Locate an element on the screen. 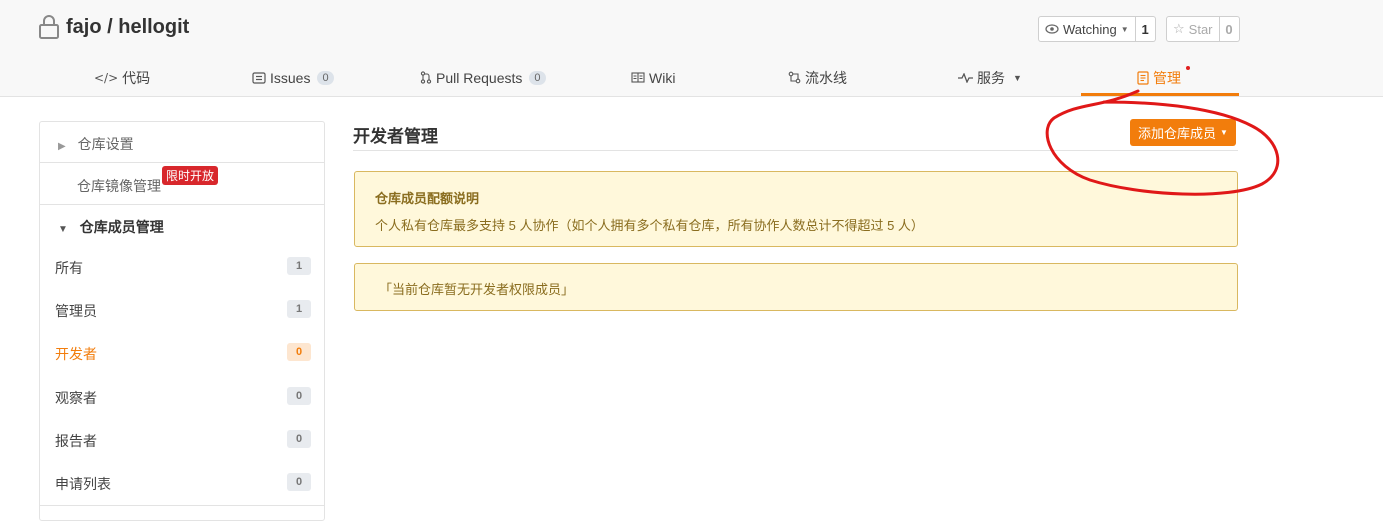 The width and height of the screenshot is (1383, 521). pulse-icon is located at coordinates (965, 77).